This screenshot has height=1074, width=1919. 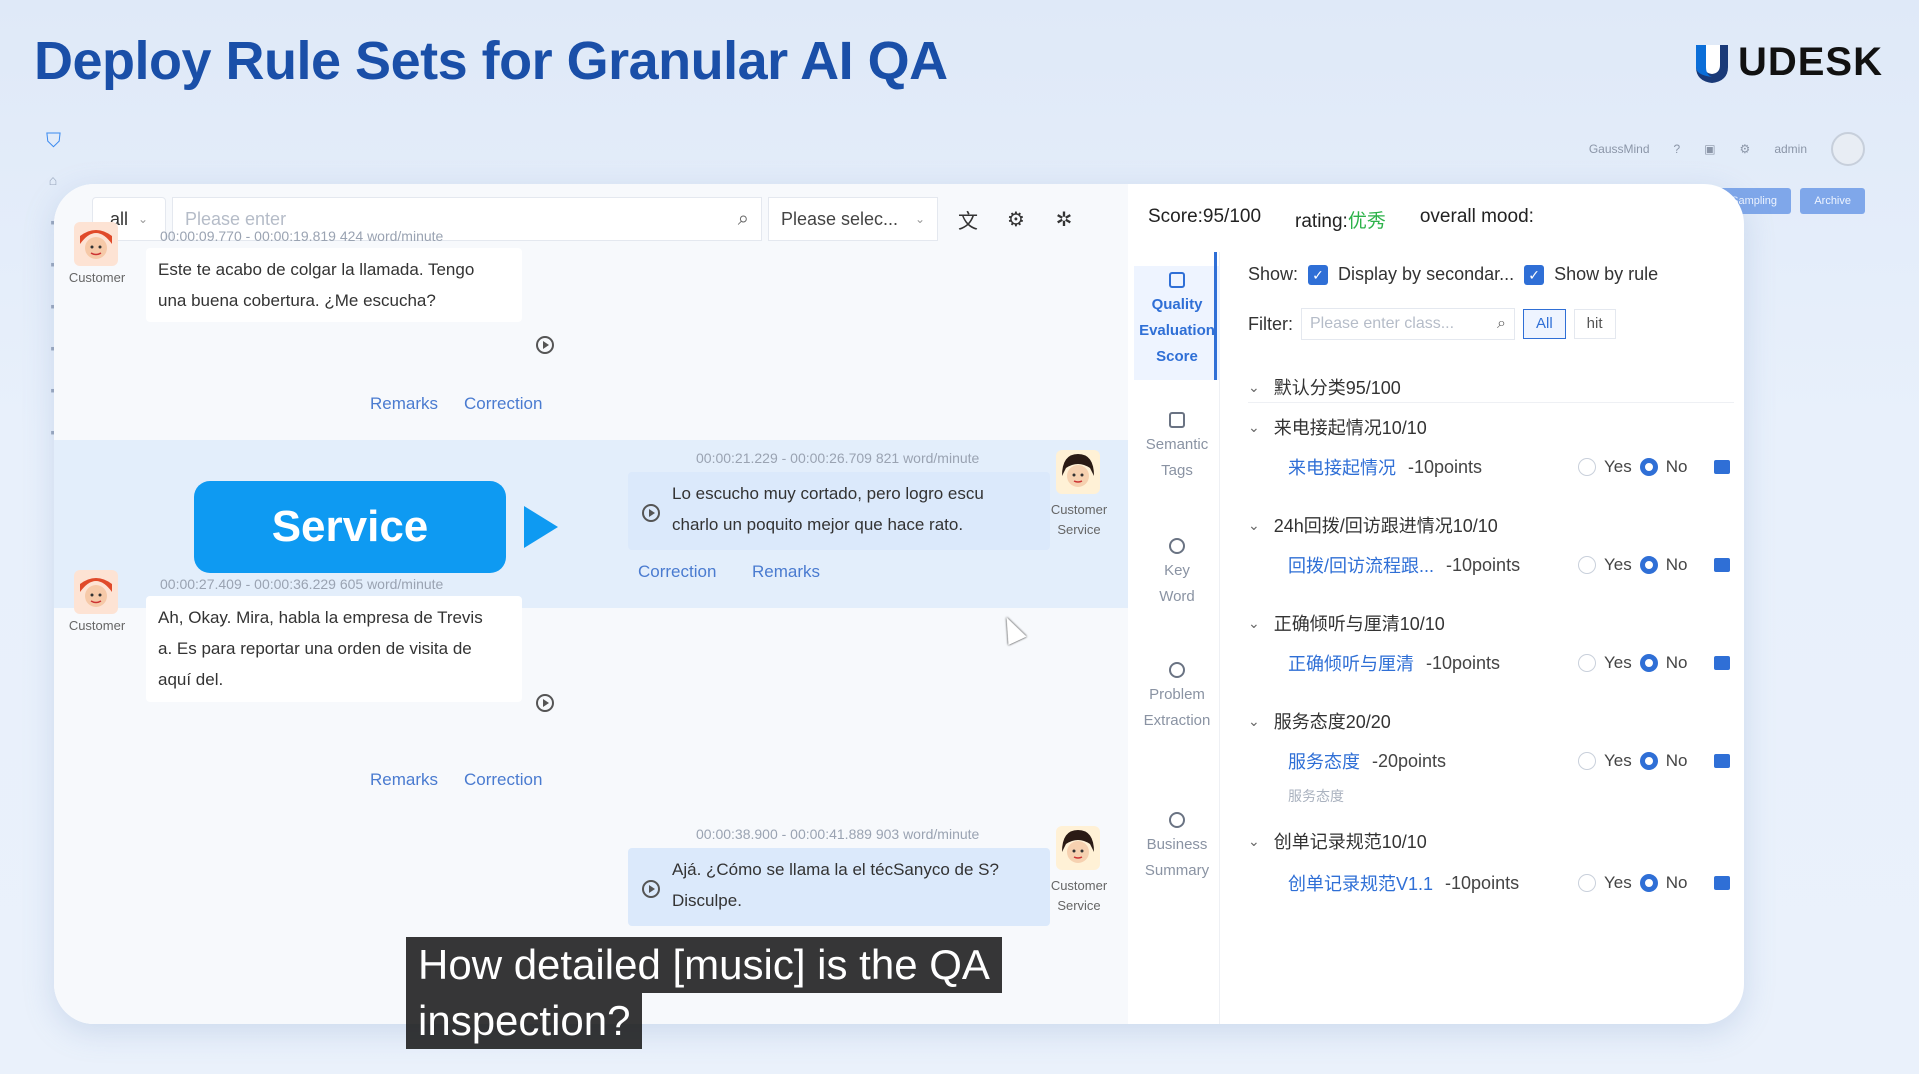 What do you see at coordinates (1509, 565) in the screenshot?
I see `rule-item: 回拨/回访流程跟... -10points Yes No` at bounding box center [1509, 565].